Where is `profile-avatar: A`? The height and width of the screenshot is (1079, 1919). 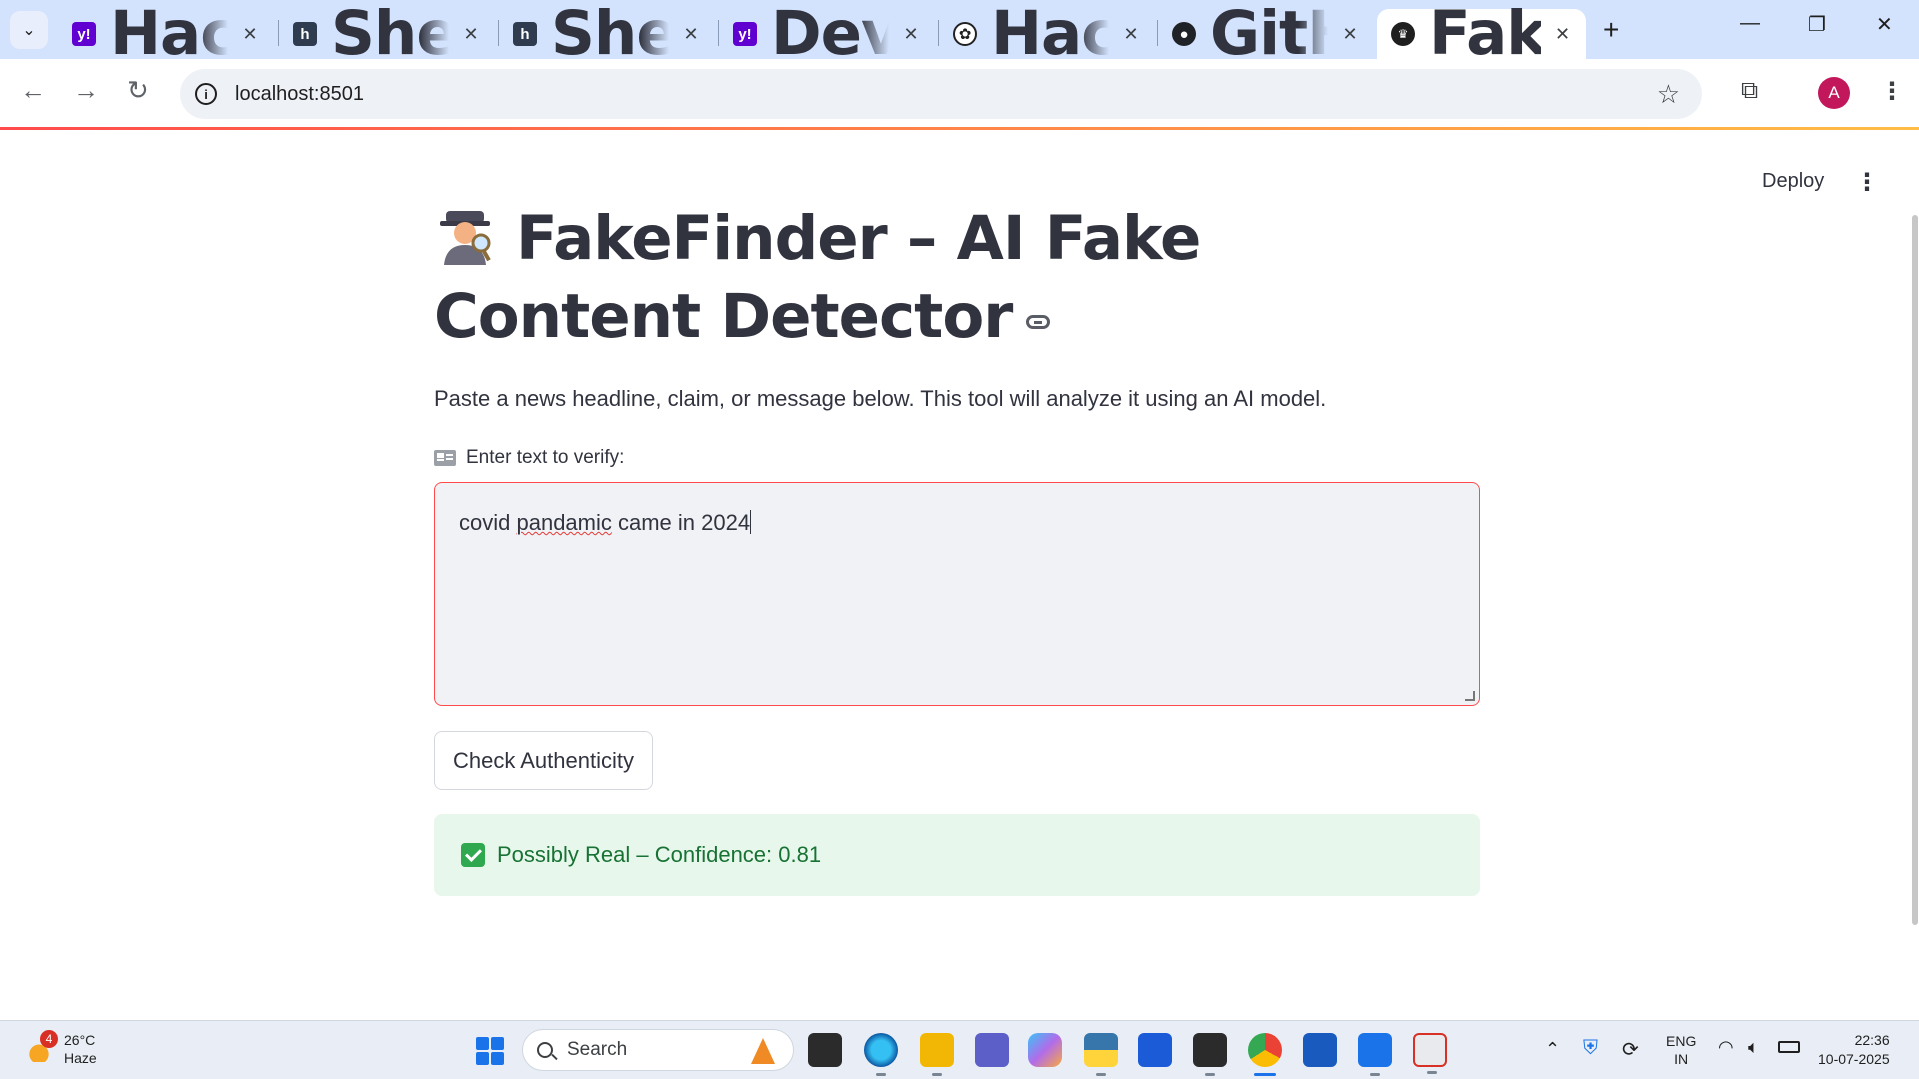
profile-avatar: A is located at coordinates (1834, 93).